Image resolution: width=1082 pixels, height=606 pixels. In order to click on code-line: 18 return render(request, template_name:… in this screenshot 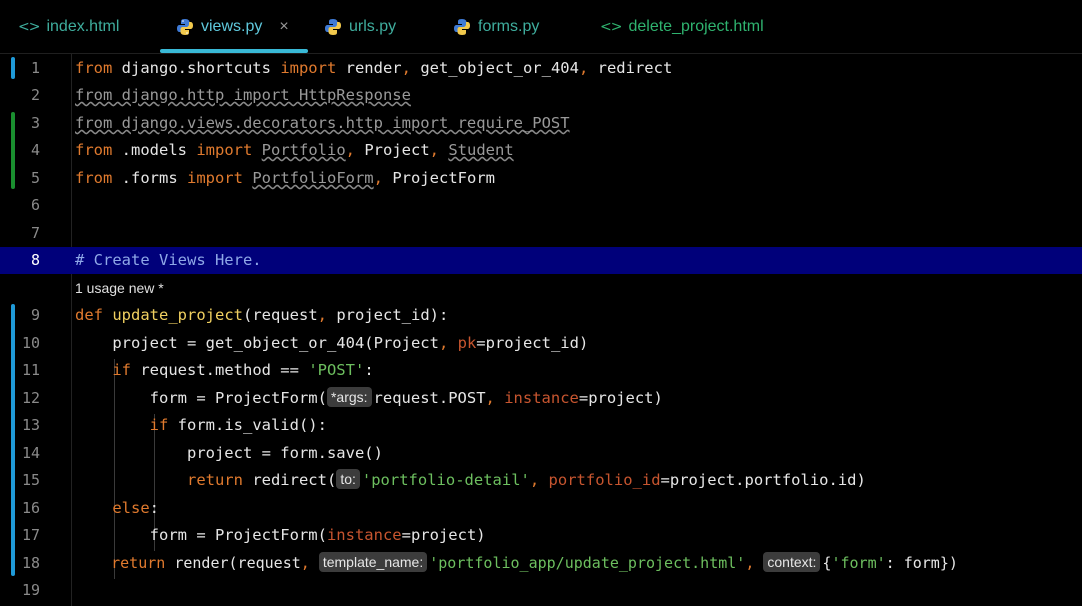, I will do `click(541, 563)`.